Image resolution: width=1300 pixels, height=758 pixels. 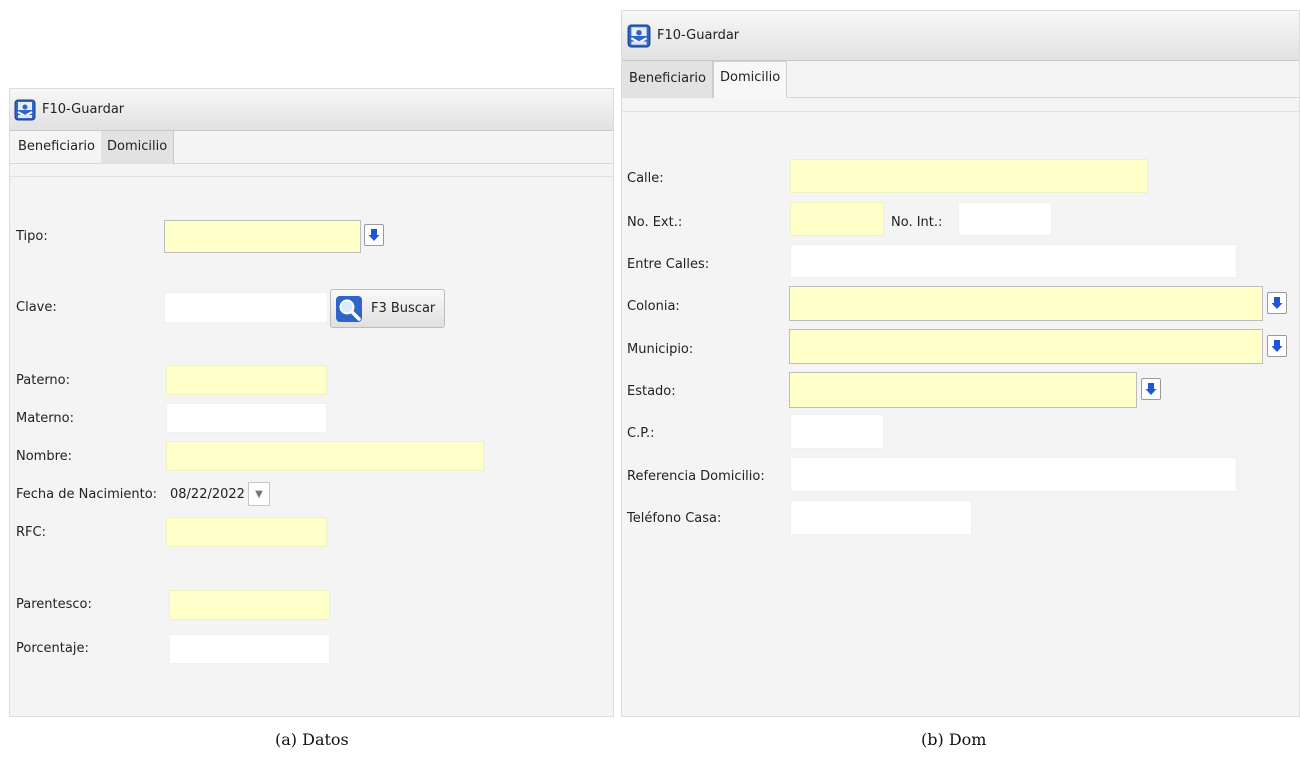 I want to click on search-icon, so click(x=349, y=308).